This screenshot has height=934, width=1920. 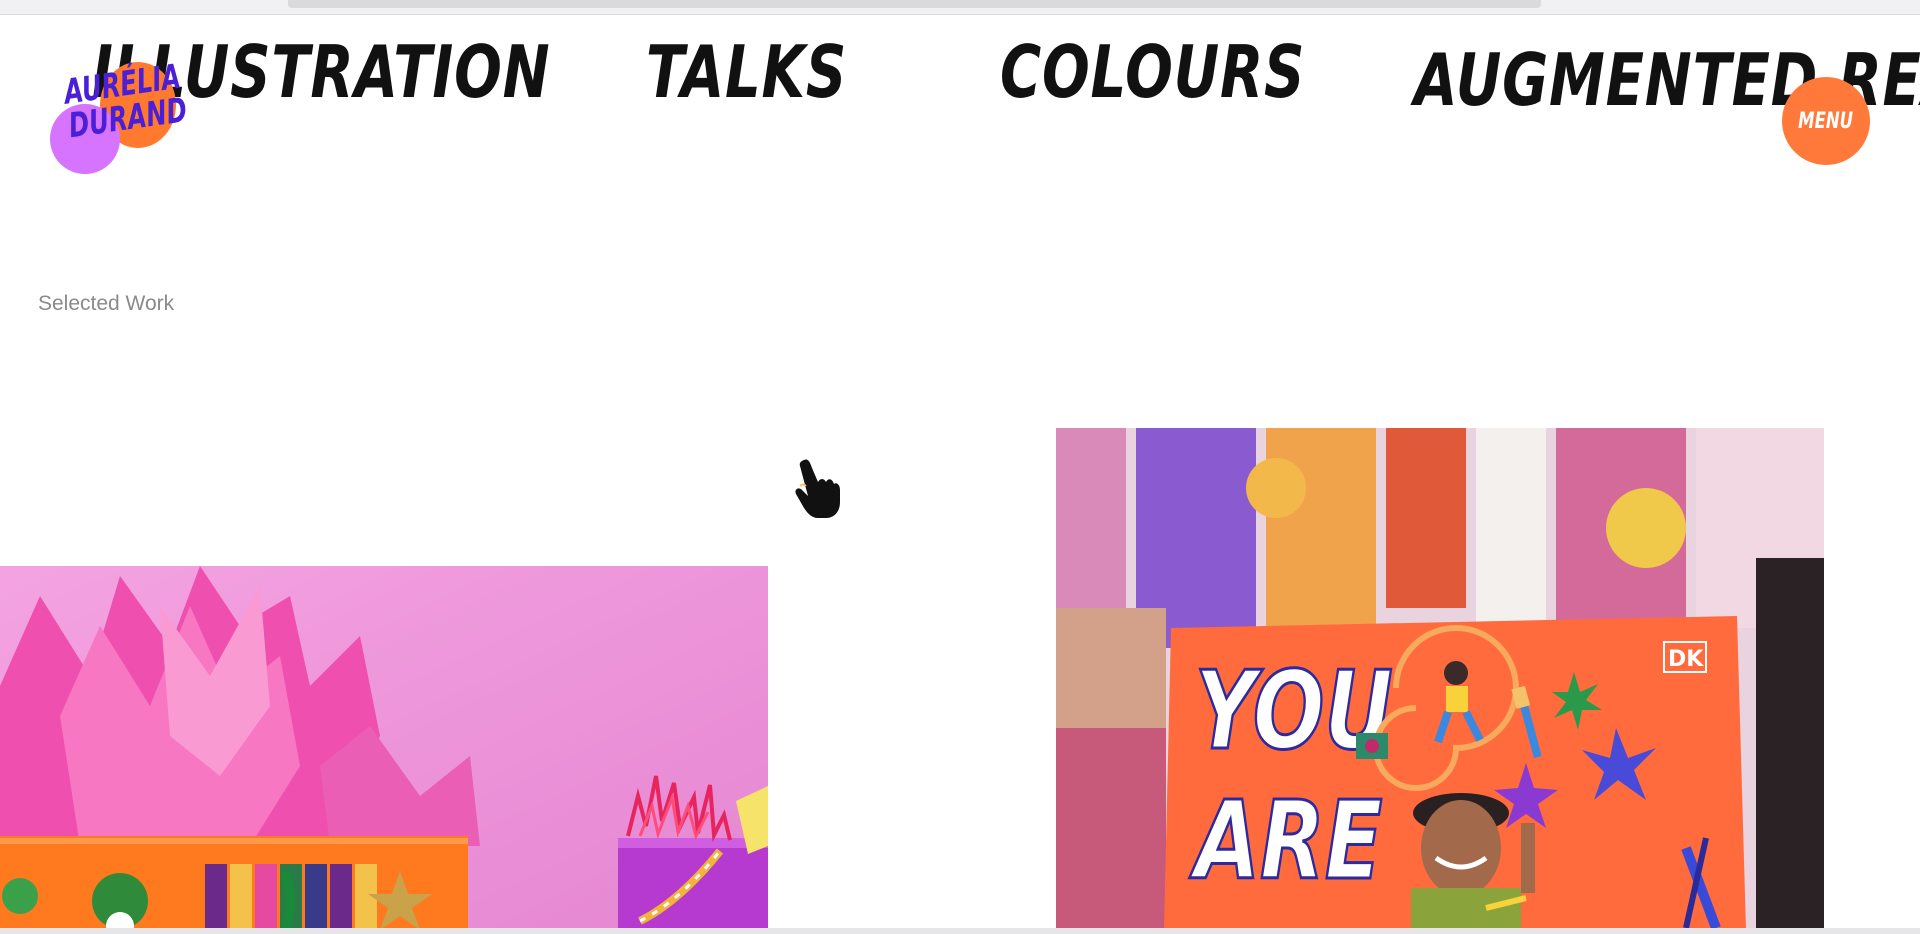 I want to click on section-title: Selected Work, so click(x=106, y=303).